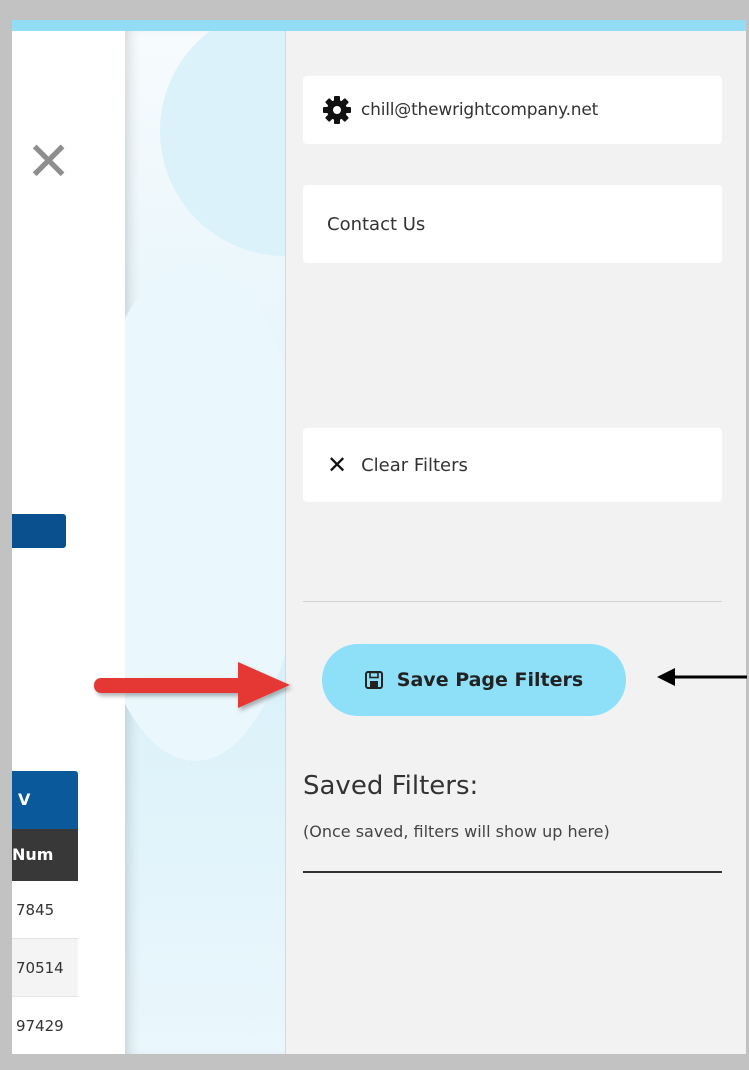 The height and width of the screenshot is (1070, 749). Describe the element at coordinates (45, 910) in the screenshot. I see `table-row: 7845` at that location.